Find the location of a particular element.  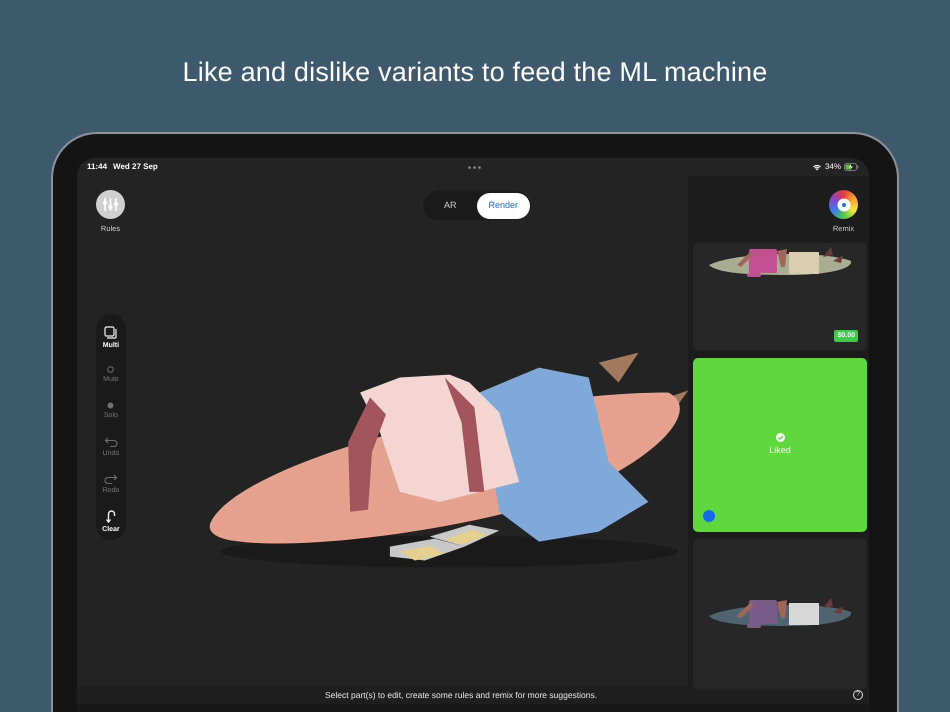

view-tab: Render is located at coordinates (503, 205).